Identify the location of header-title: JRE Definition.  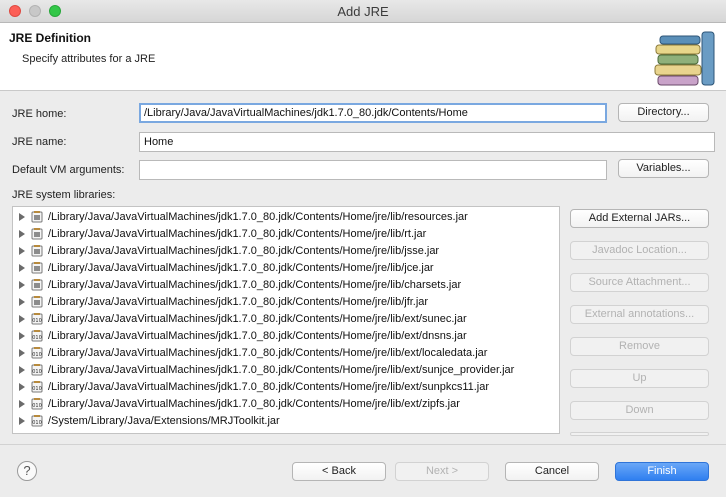
(50, 38).